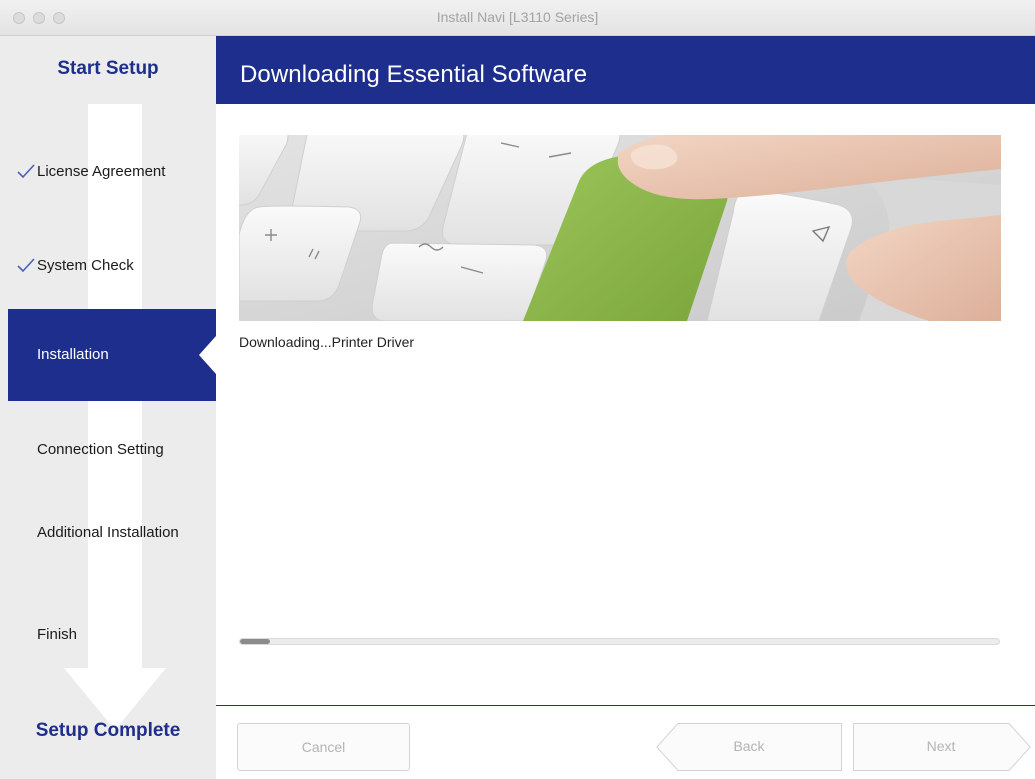  What do you see at coordinates (619, 641) in the screenshot?
I see `download-progress-bar` at bounding box center [619, 641].